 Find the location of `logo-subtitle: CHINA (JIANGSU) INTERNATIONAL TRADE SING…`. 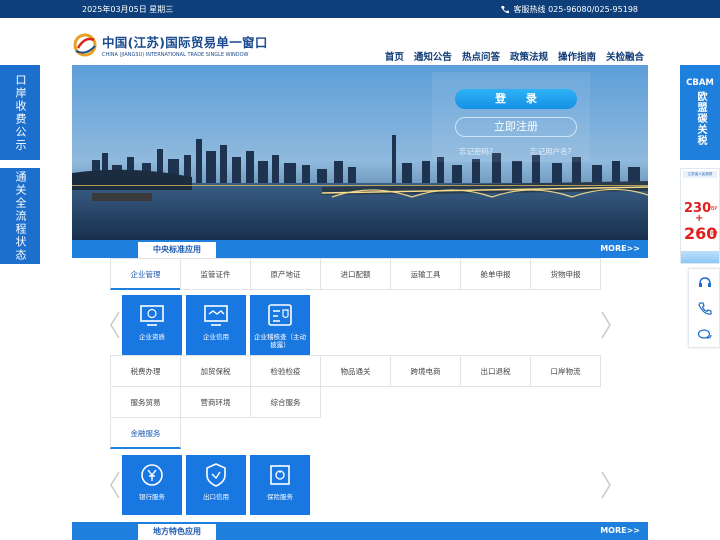

logo-subtitle: CHINA (JIANGSU) INTERNATIONAL TRADE SING… is located at coordinates (175, 55).